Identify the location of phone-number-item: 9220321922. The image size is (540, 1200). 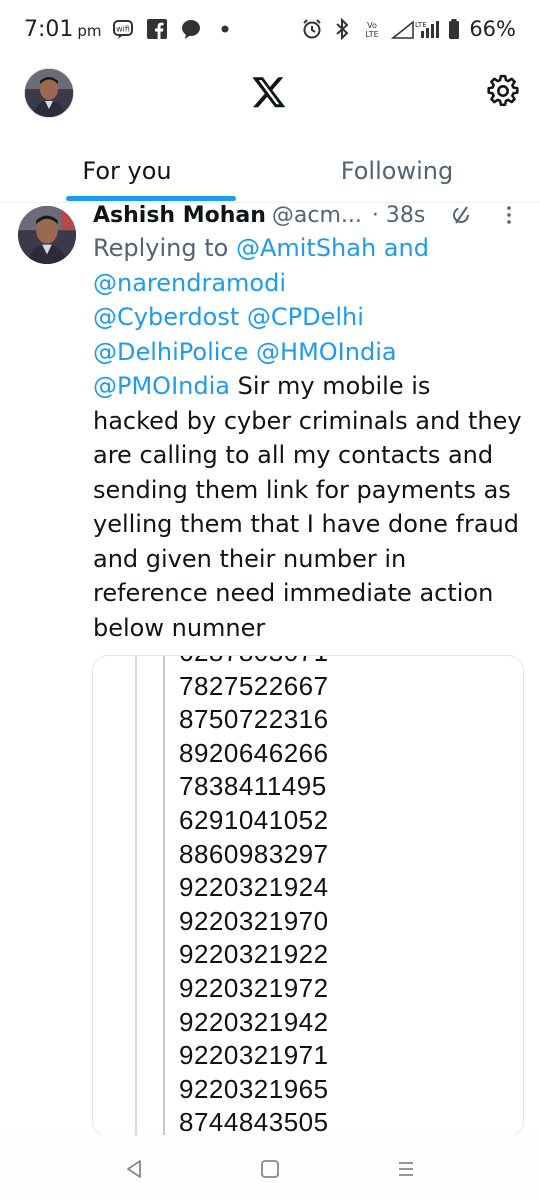
(254, 954).